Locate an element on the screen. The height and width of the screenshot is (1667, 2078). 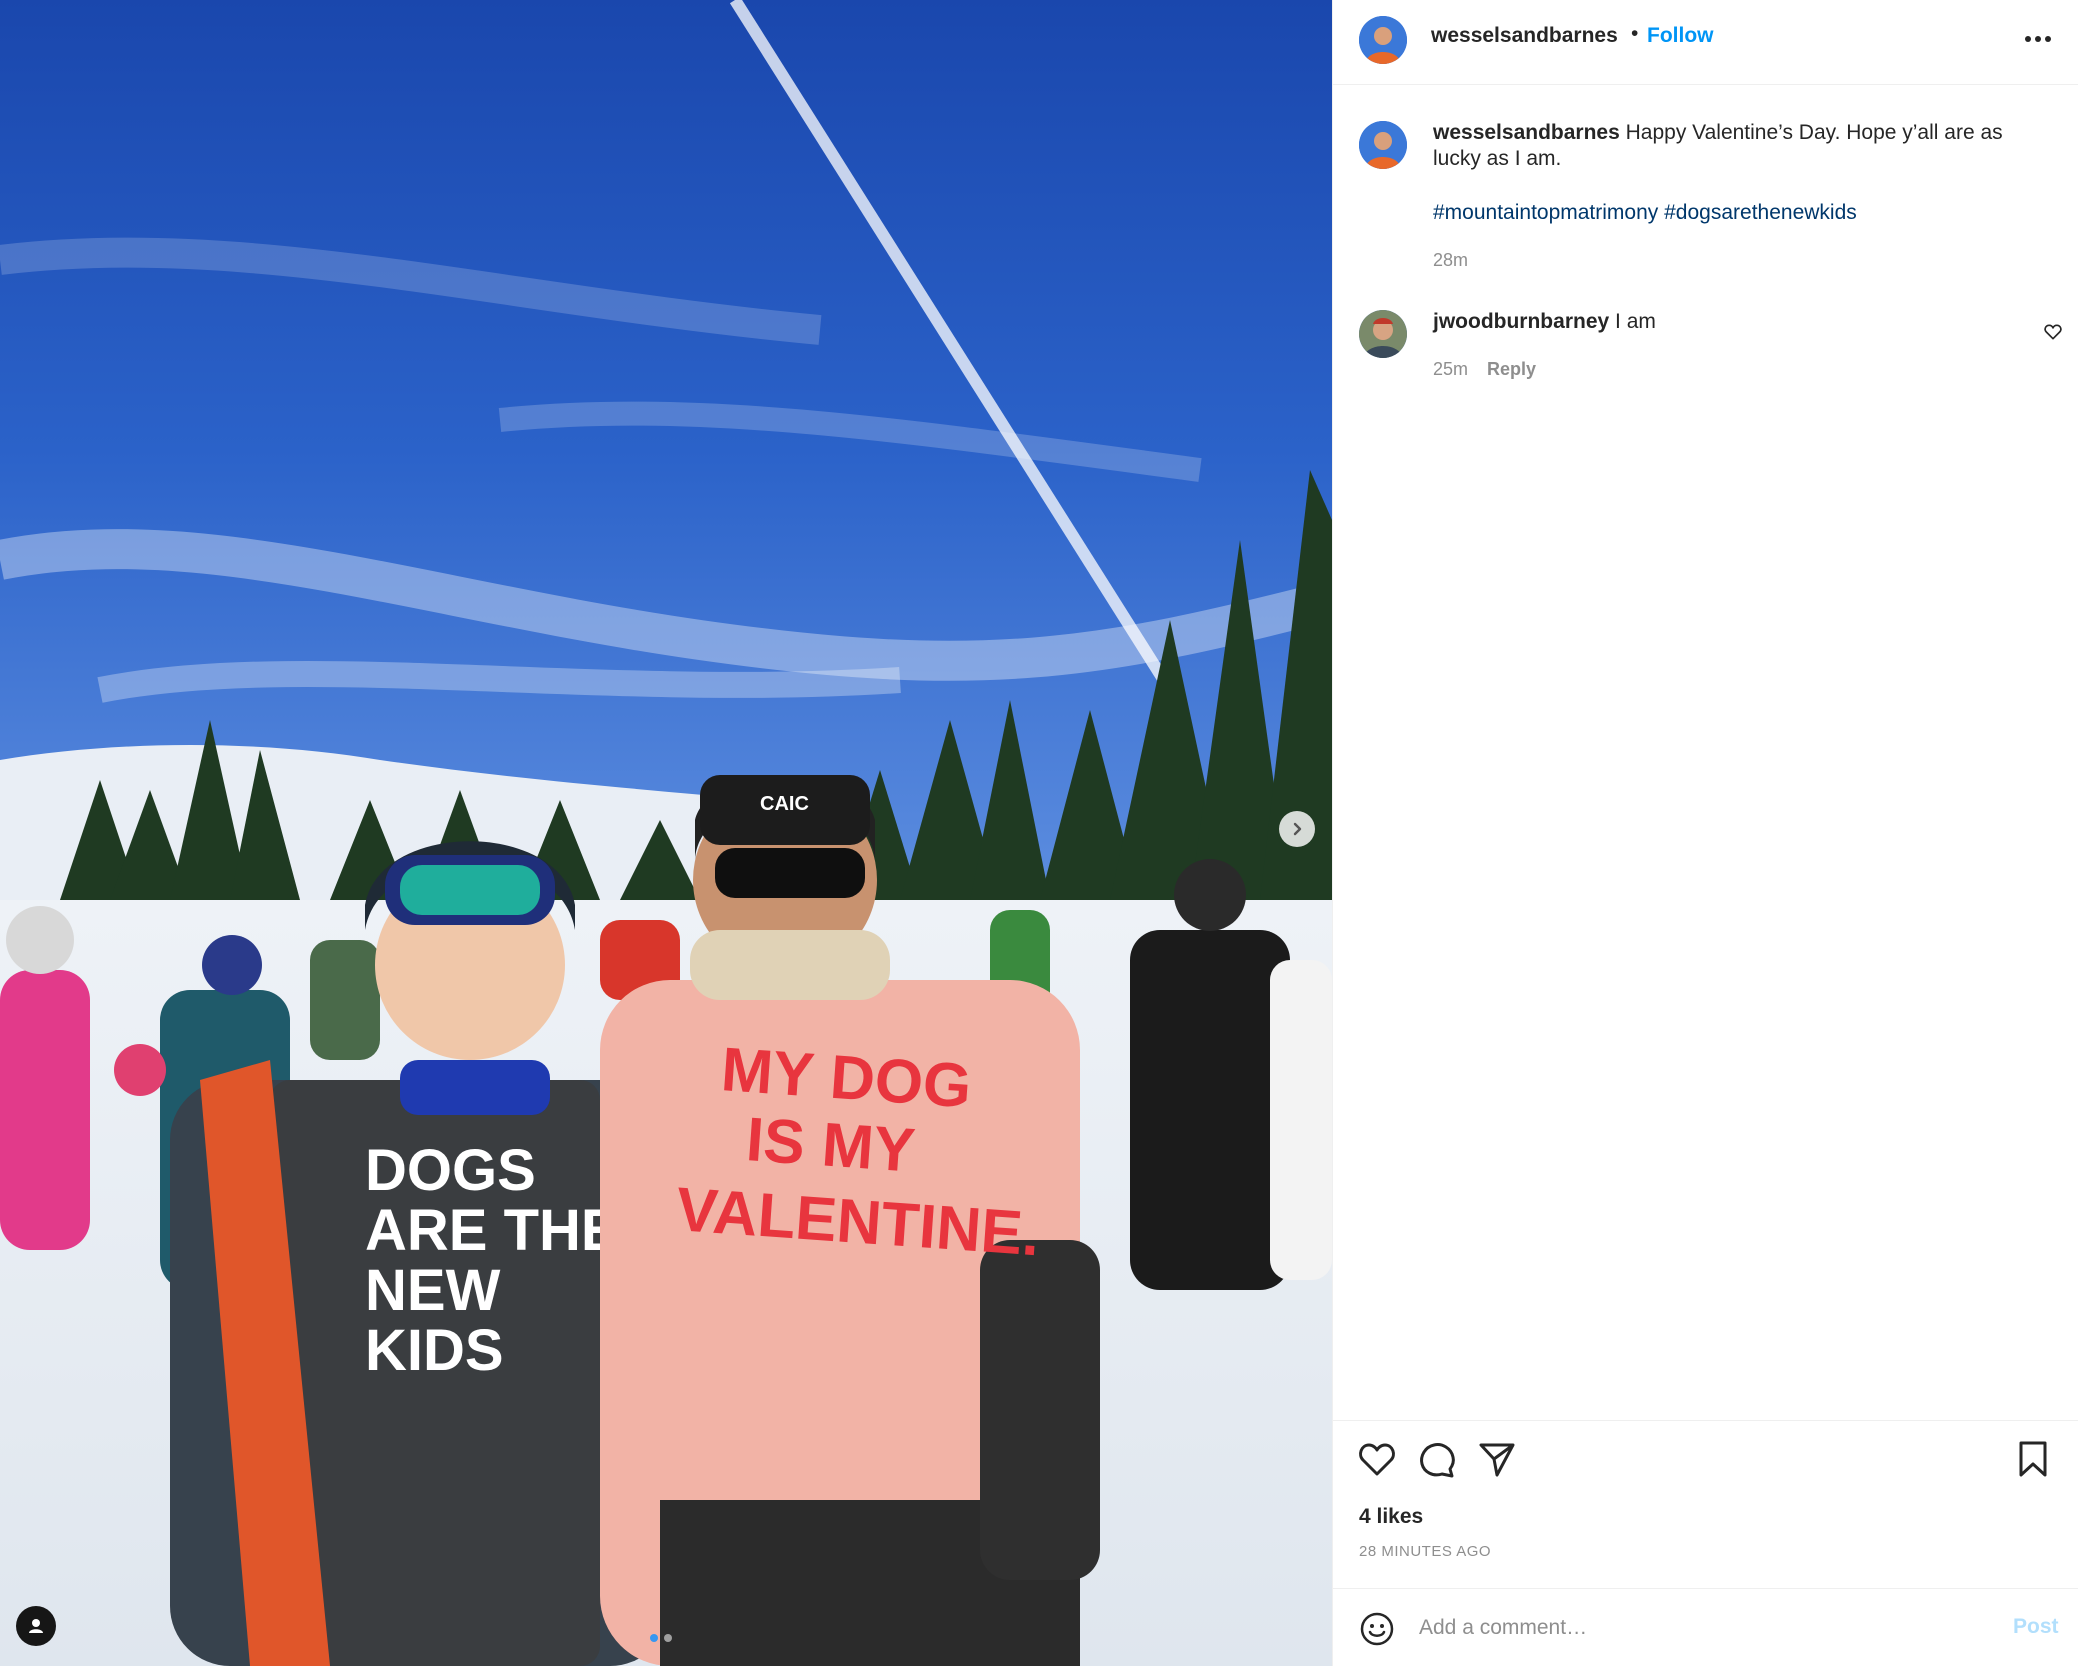
comment-timestamp: 25m is located at coordinates (1450, 369).